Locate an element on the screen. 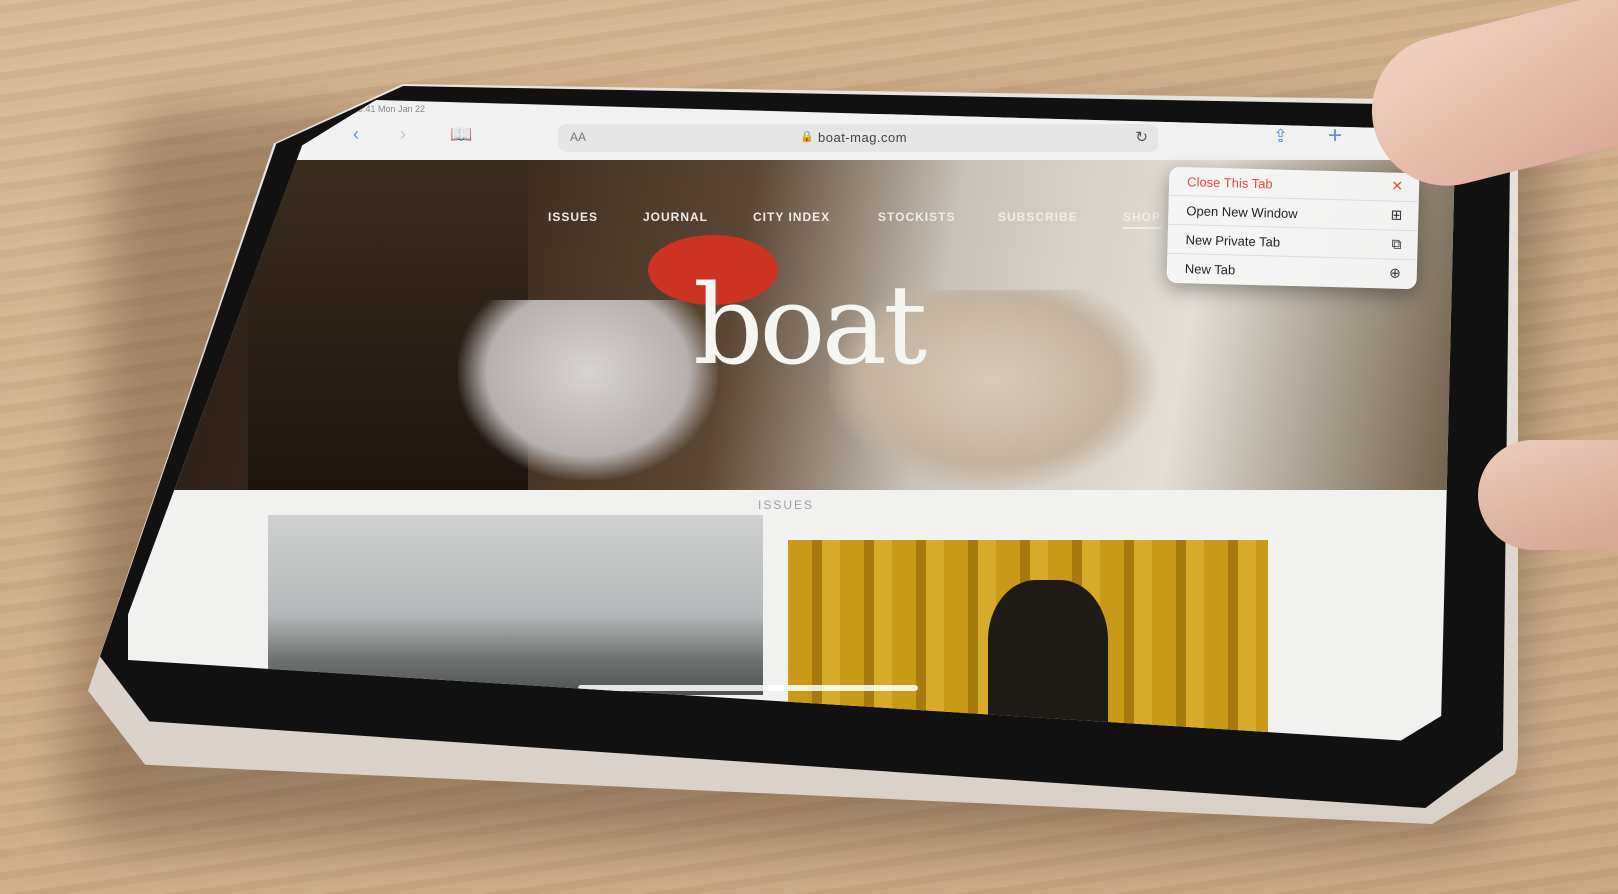  reload-icon: ↻ is located at coordinates (1141, 137).